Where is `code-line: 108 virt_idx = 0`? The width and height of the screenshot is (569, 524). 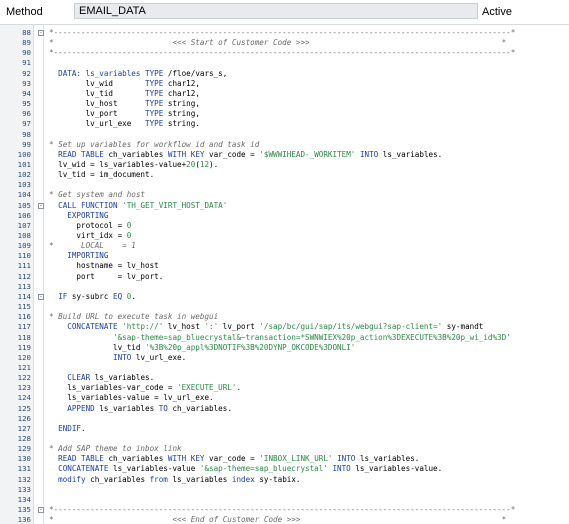 code-line: 108 virt_idx = 0 is located at coordinates (284, 236).